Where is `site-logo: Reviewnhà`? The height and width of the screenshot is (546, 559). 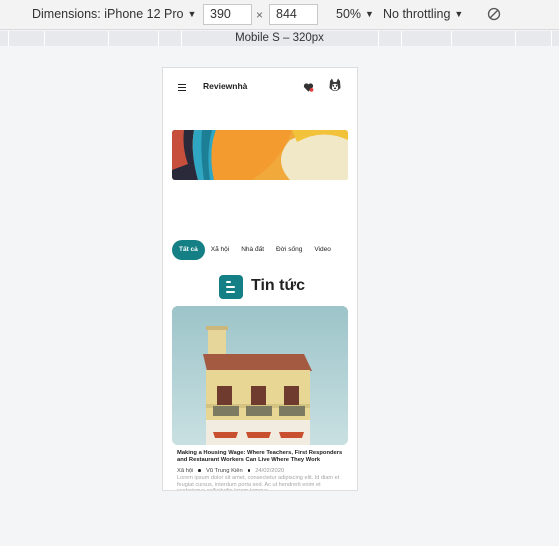 site-logo: Reviewnhà is located at coordinates (225, 86).